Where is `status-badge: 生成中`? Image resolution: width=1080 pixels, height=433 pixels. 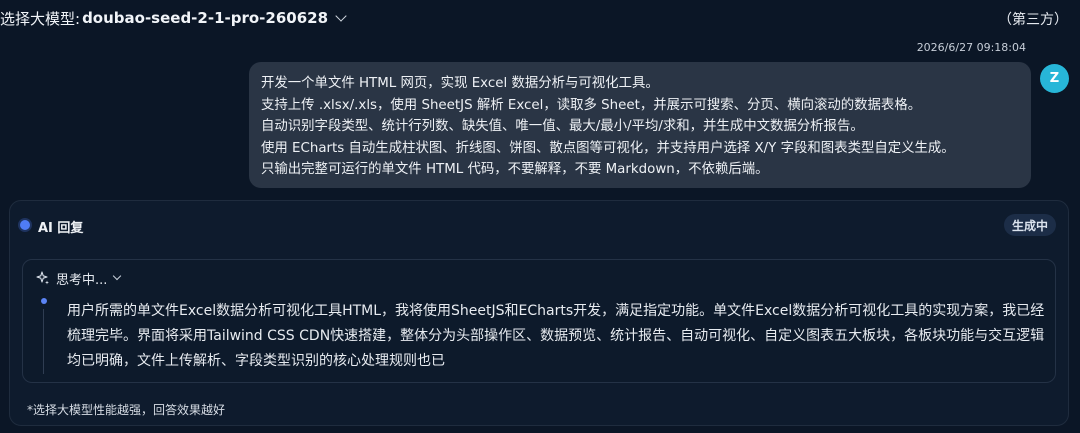 status-badge: 生成中 is located at coordinates (1029, 225).